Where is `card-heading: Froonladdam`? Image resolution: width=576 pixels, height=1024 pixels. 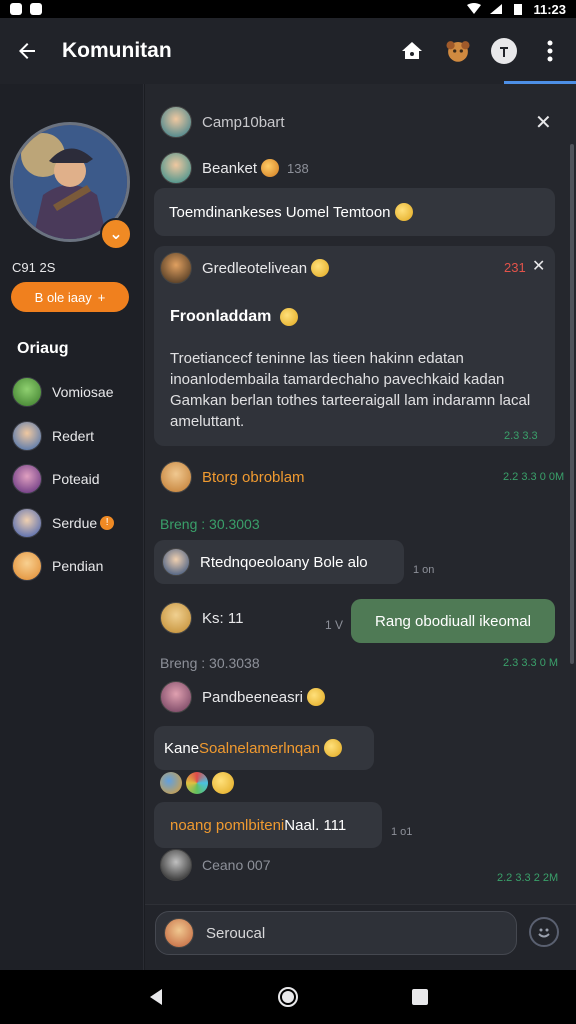
card-heading: Froonladdam is located at coordinates (221, 317).